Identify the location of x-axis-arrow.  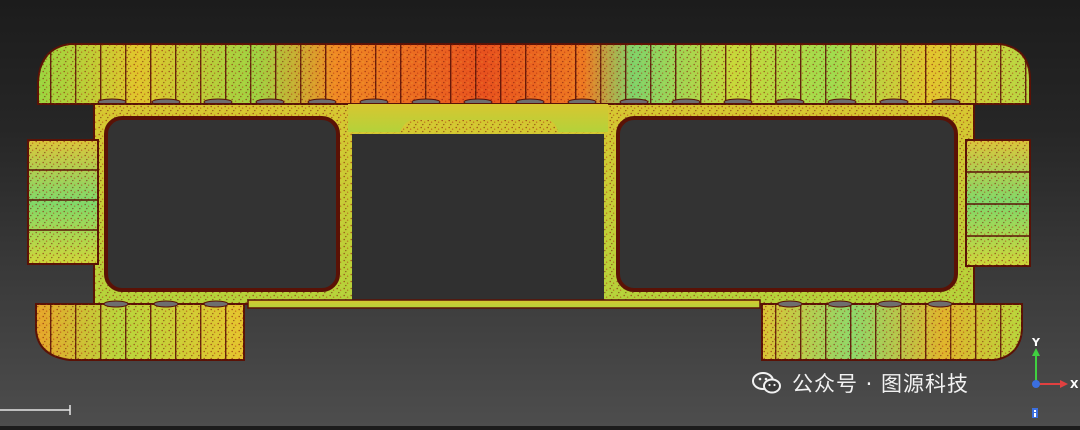
(1064, 384).